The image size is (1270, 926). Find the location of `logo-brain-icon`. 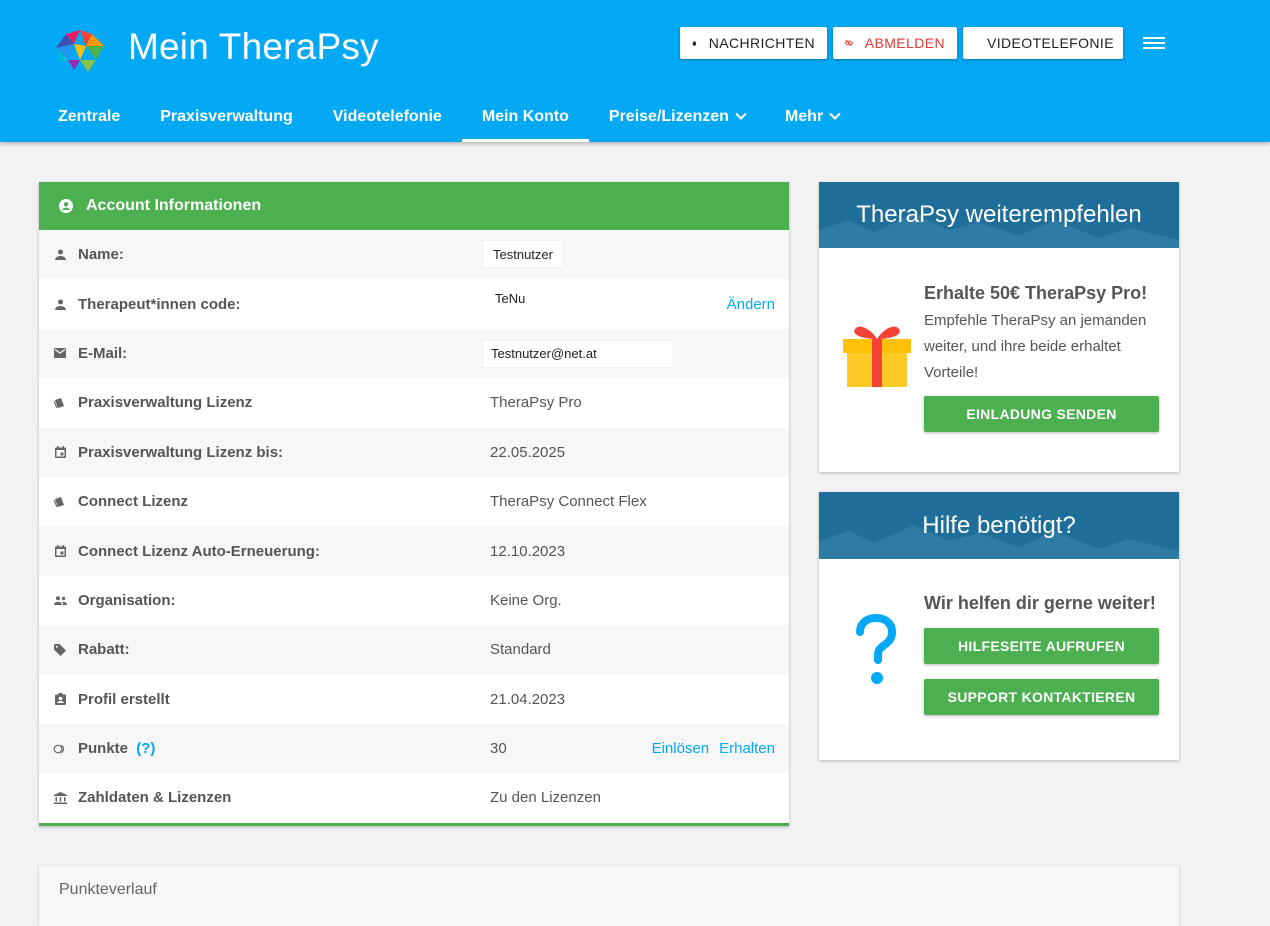

logo-brain-icon is located at coordinates (80, 51).